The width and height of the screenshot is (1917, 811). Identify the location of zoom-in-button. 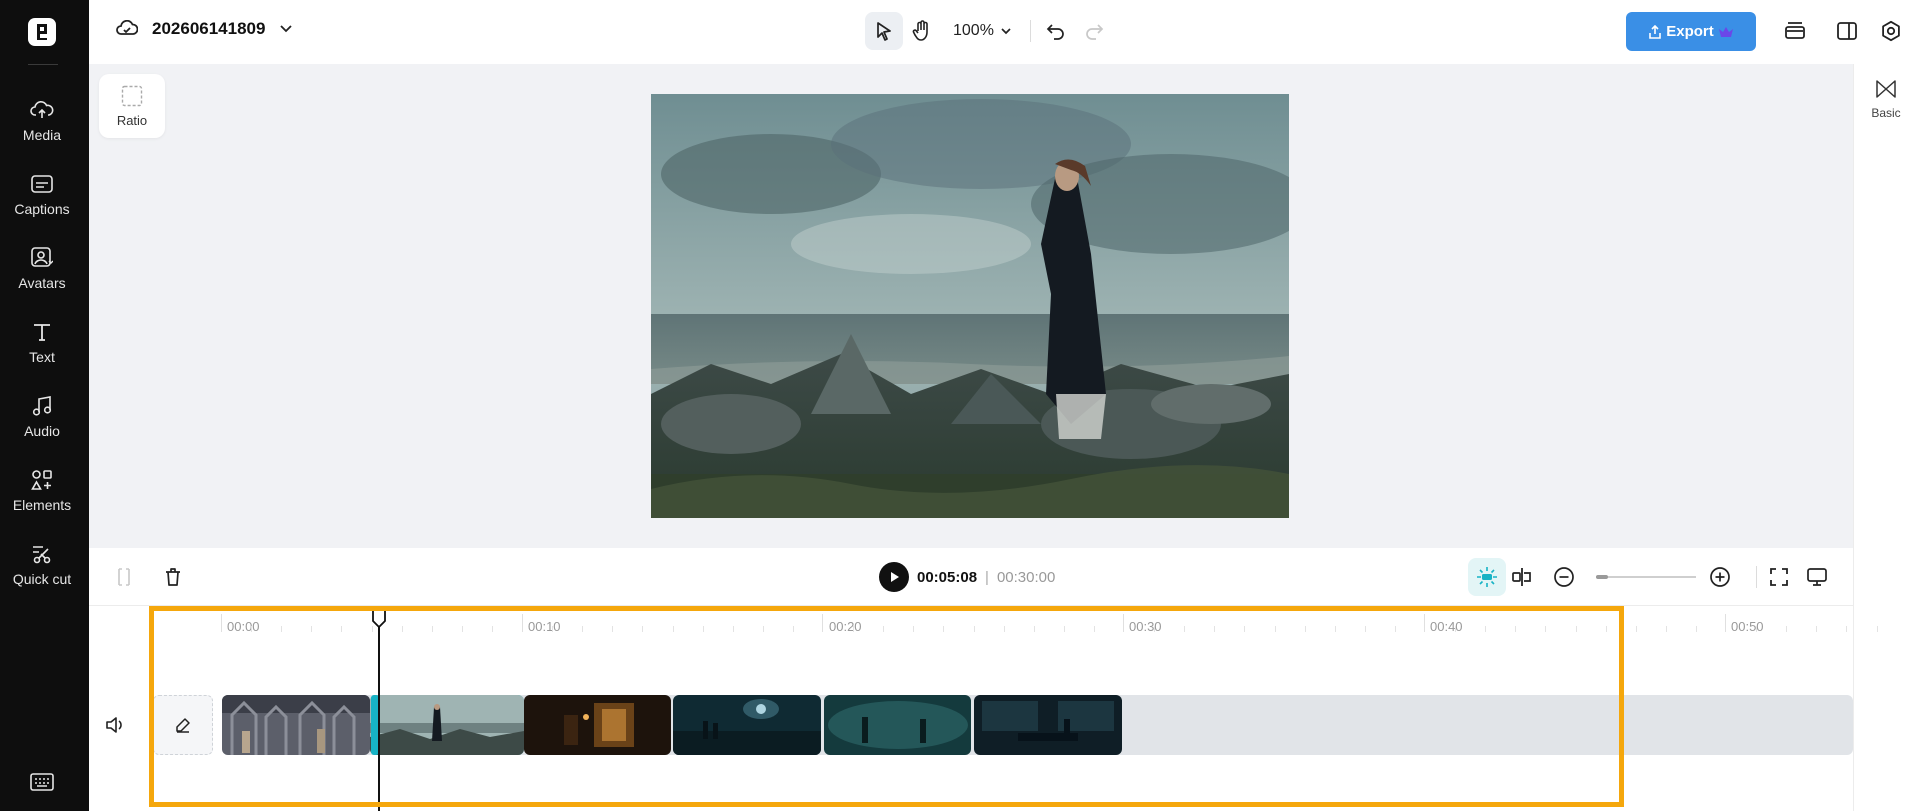
(1720, 577).